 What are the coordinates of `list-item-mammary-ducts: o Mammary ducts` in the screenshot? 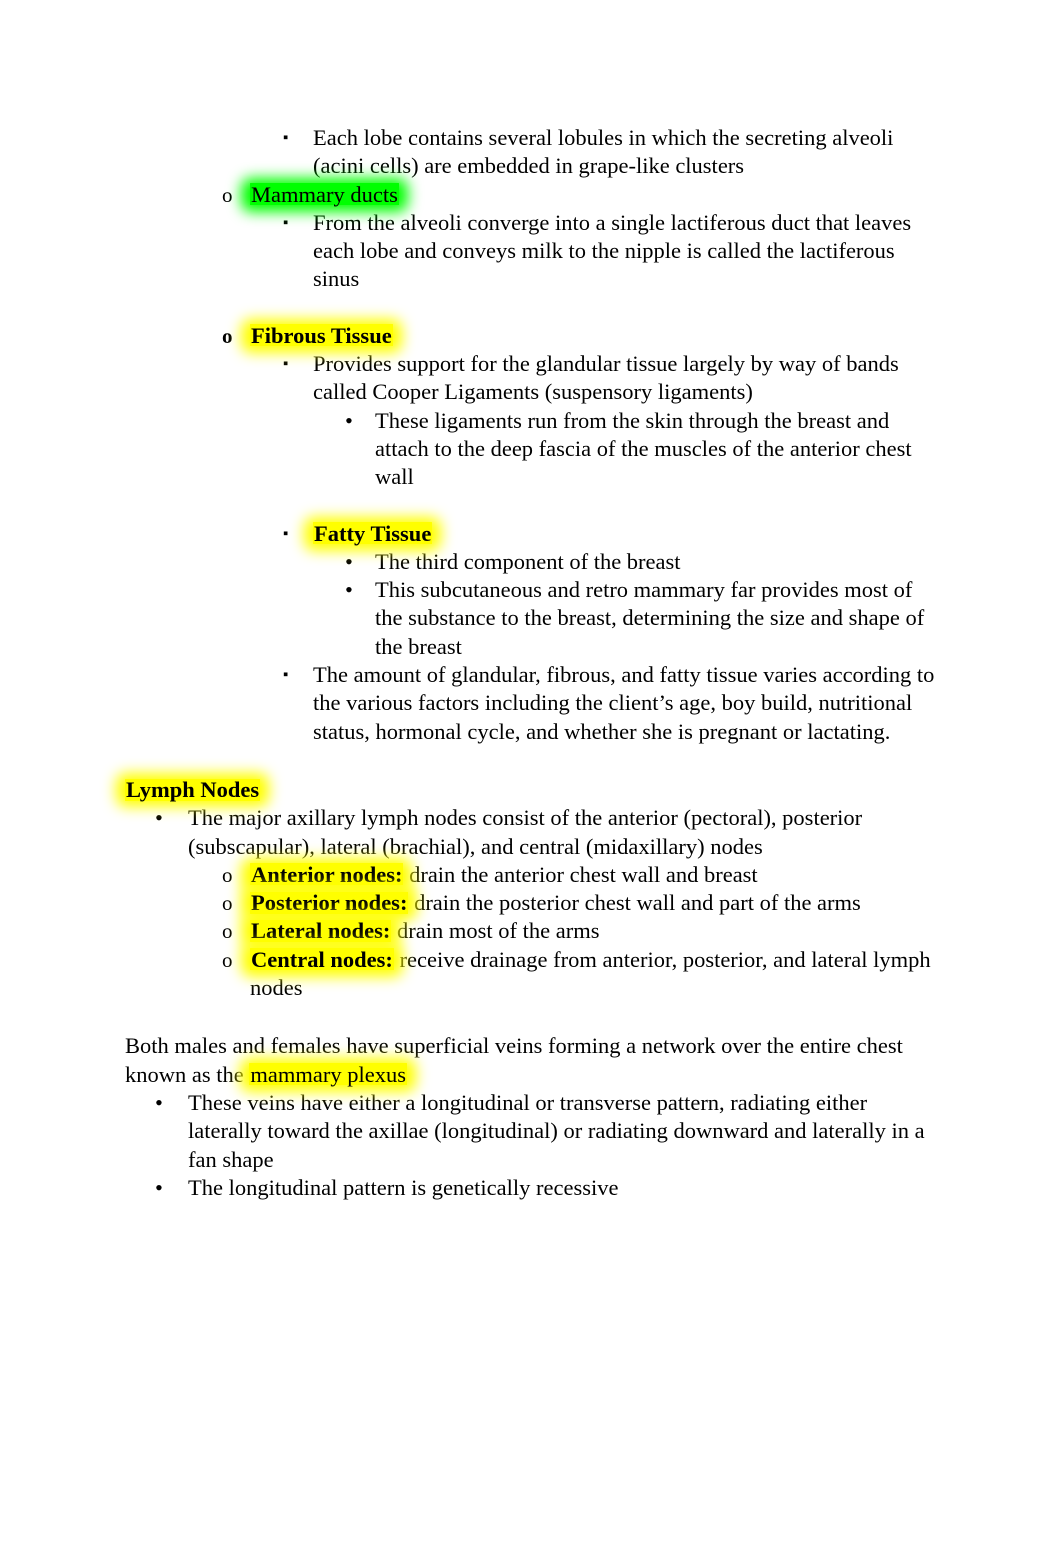 It's located at (579, 195).